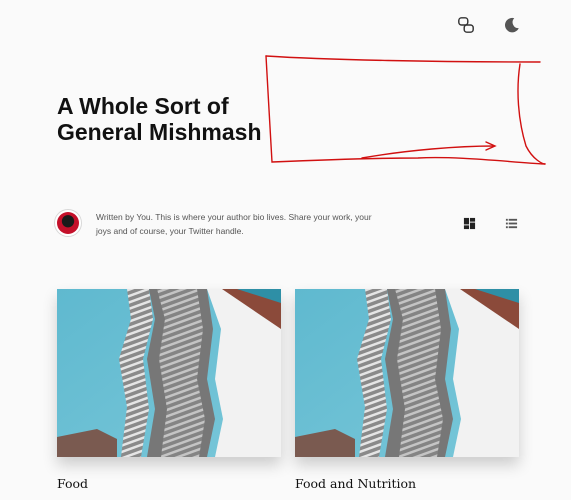  I want to click on blog-title-line-2: General Mishmash, so click(159, 132).